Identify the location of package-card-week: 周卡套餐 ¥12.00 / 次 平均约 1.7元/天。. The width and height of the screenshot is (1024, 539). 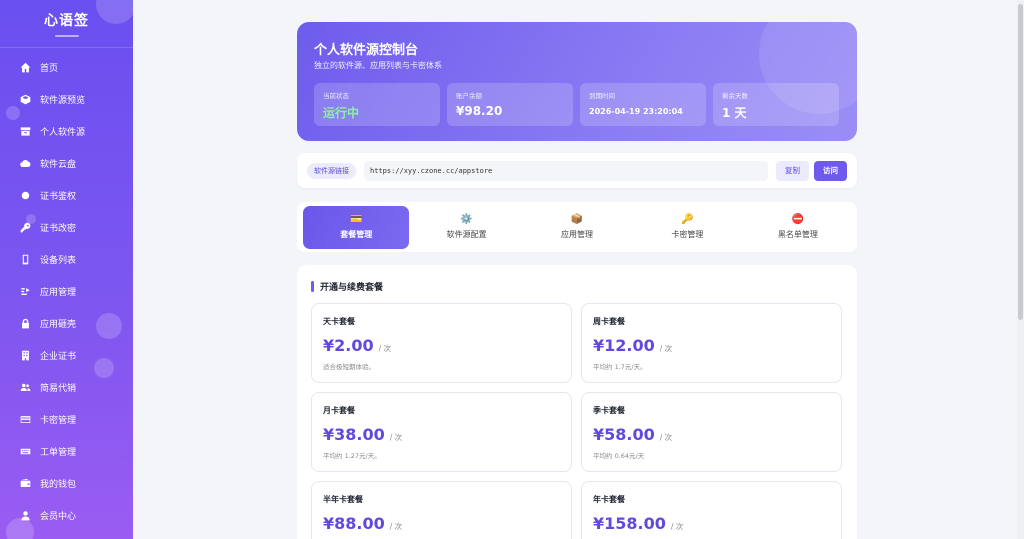
(711, 343).